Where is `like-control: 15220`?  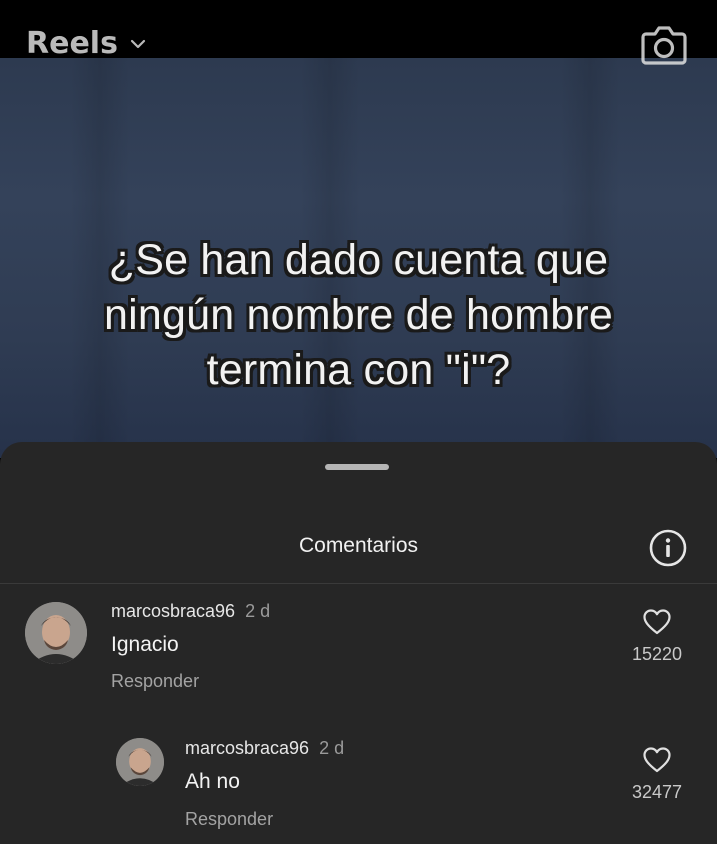
like-control: 15220 is located at coordinates (657, 637).